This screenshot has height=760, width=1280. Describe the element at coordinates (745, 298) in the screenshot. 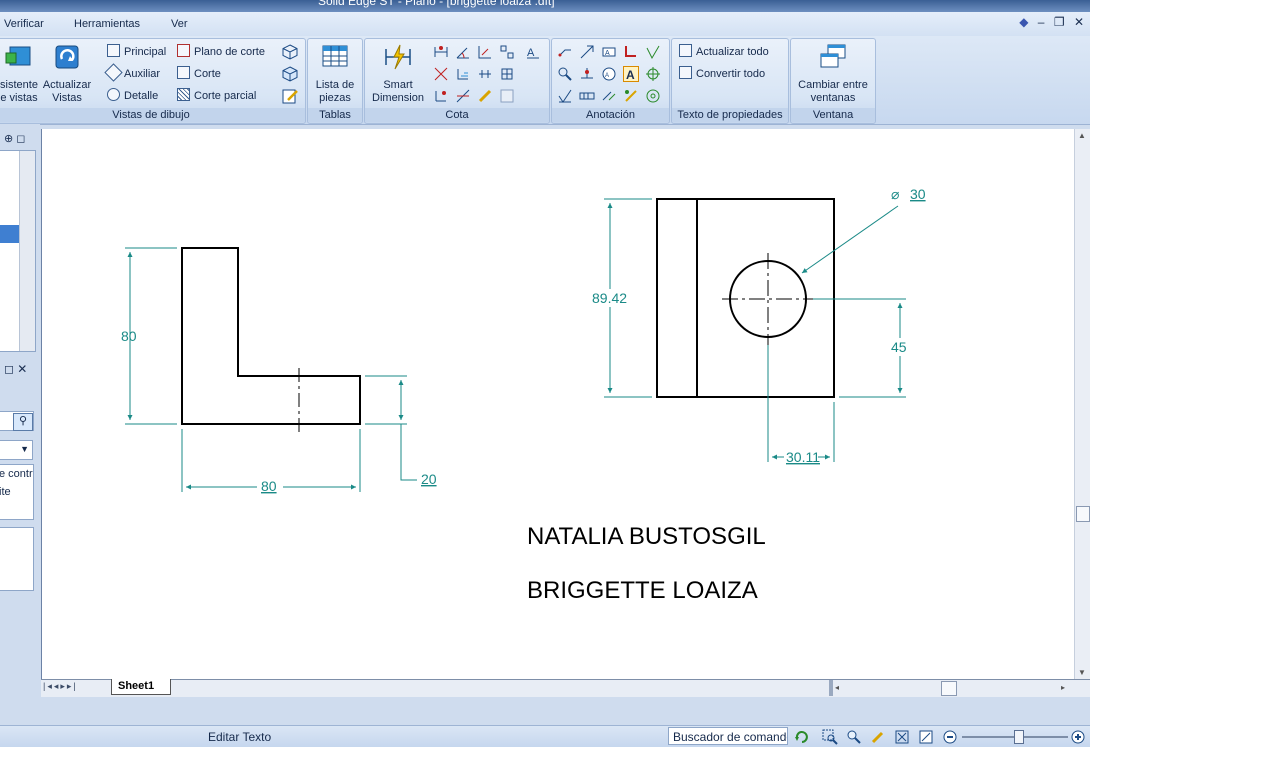

I see `right-view-profile` at that location.